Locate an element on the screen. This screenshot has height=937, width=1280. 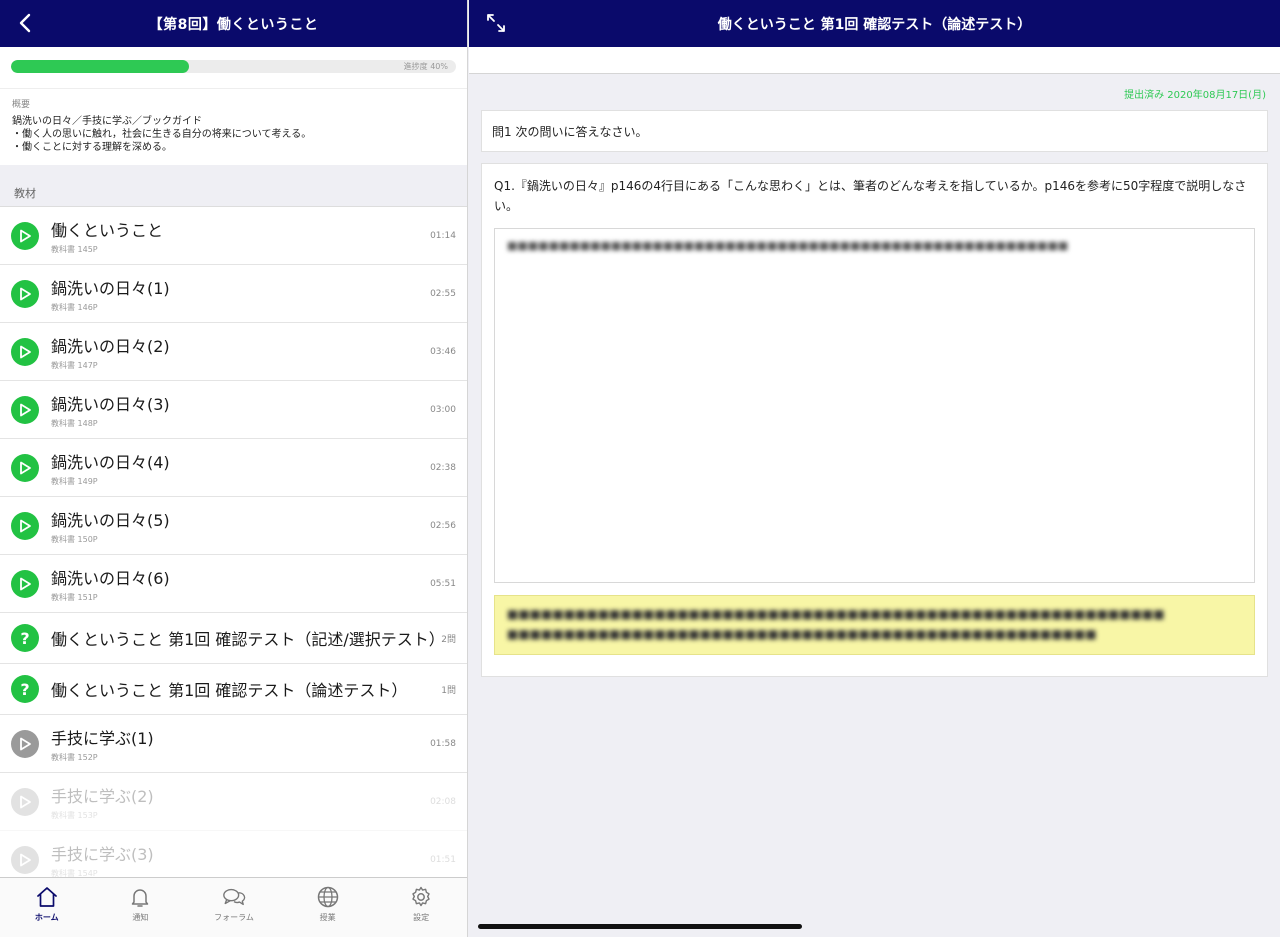
item-subtitle: 教科書 152P is located at coordinates (74, 757).